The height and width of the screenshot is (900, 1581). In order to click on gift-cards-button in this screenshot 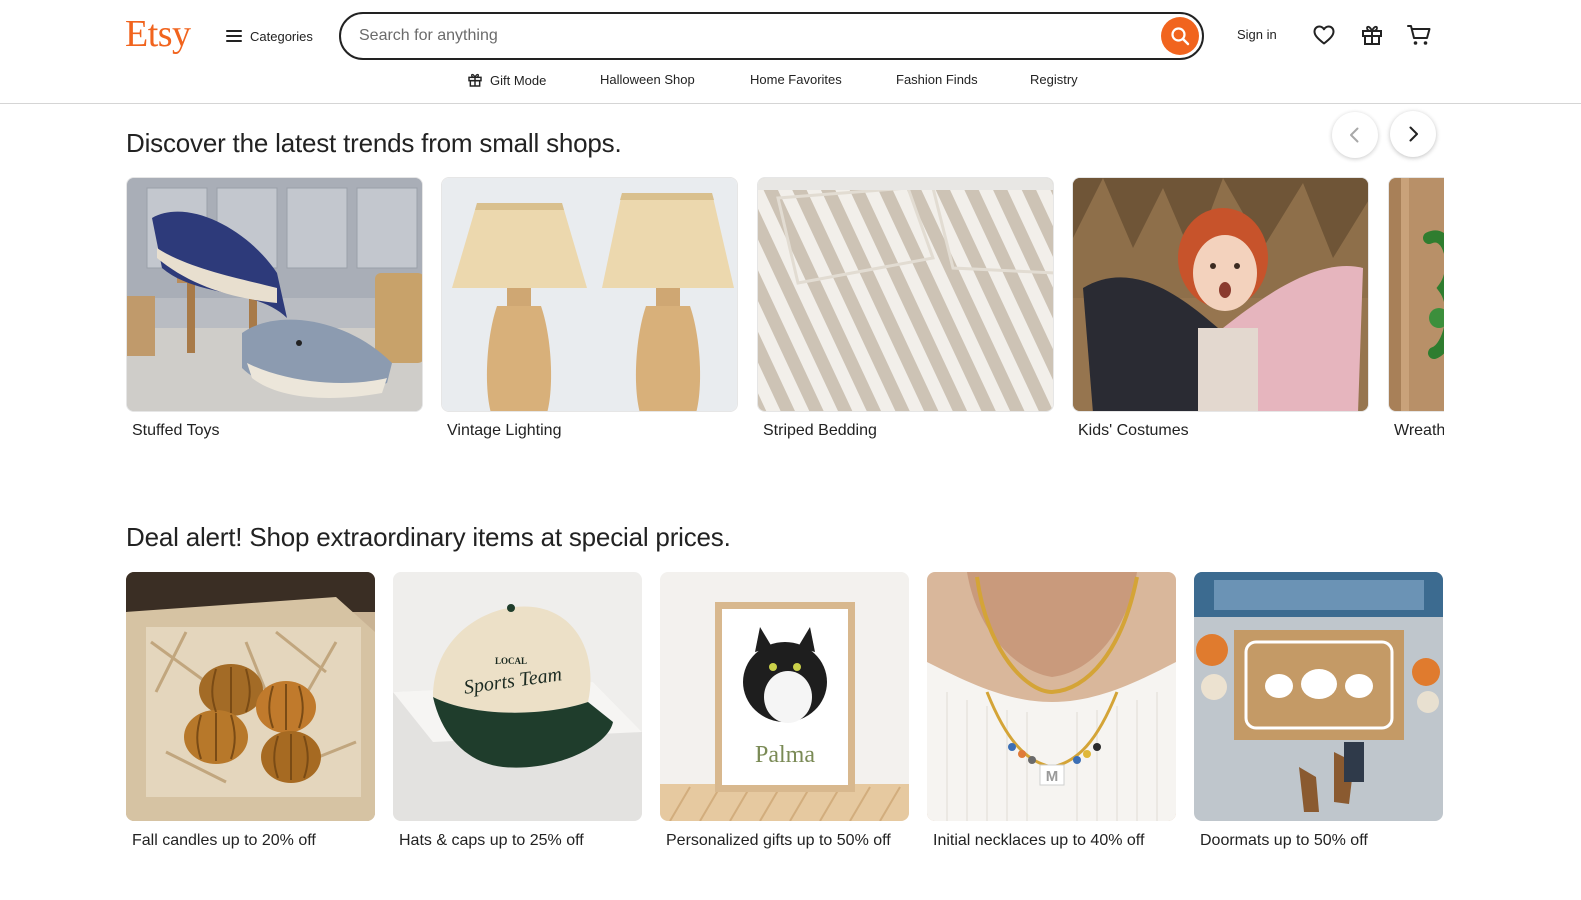, I will do `click(1372, 35)`.